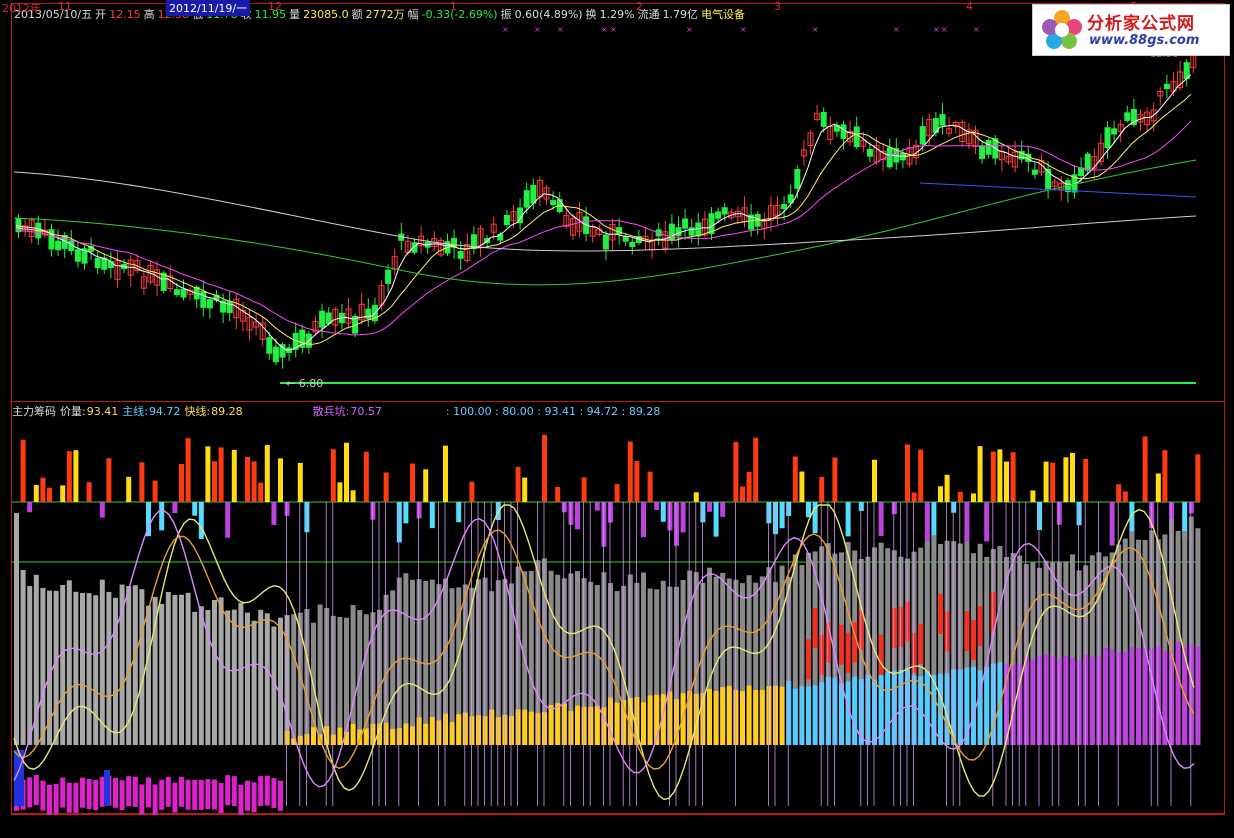 The height and width of the screenshot is (838, 1234). I want to click on low-price-value: 6.80, so click(311, 383).